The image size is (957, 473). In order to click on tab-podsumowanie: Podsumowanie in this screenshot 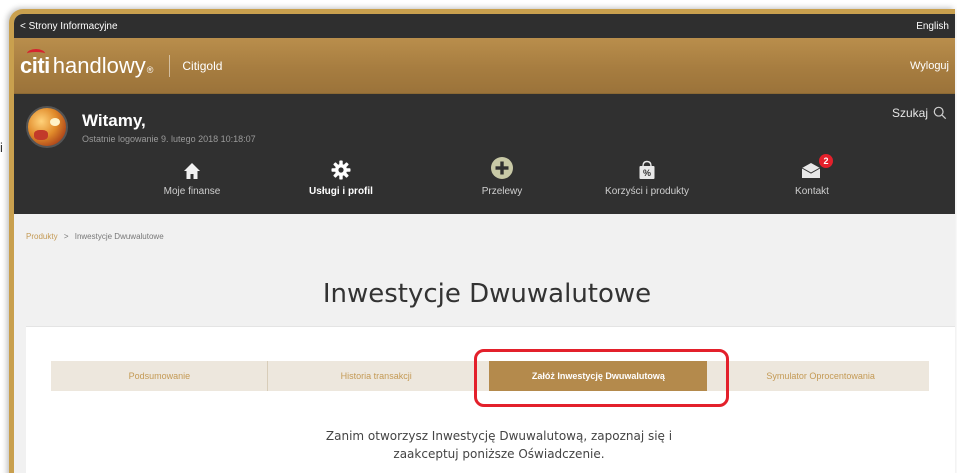, I will do `click(159, 376)`.